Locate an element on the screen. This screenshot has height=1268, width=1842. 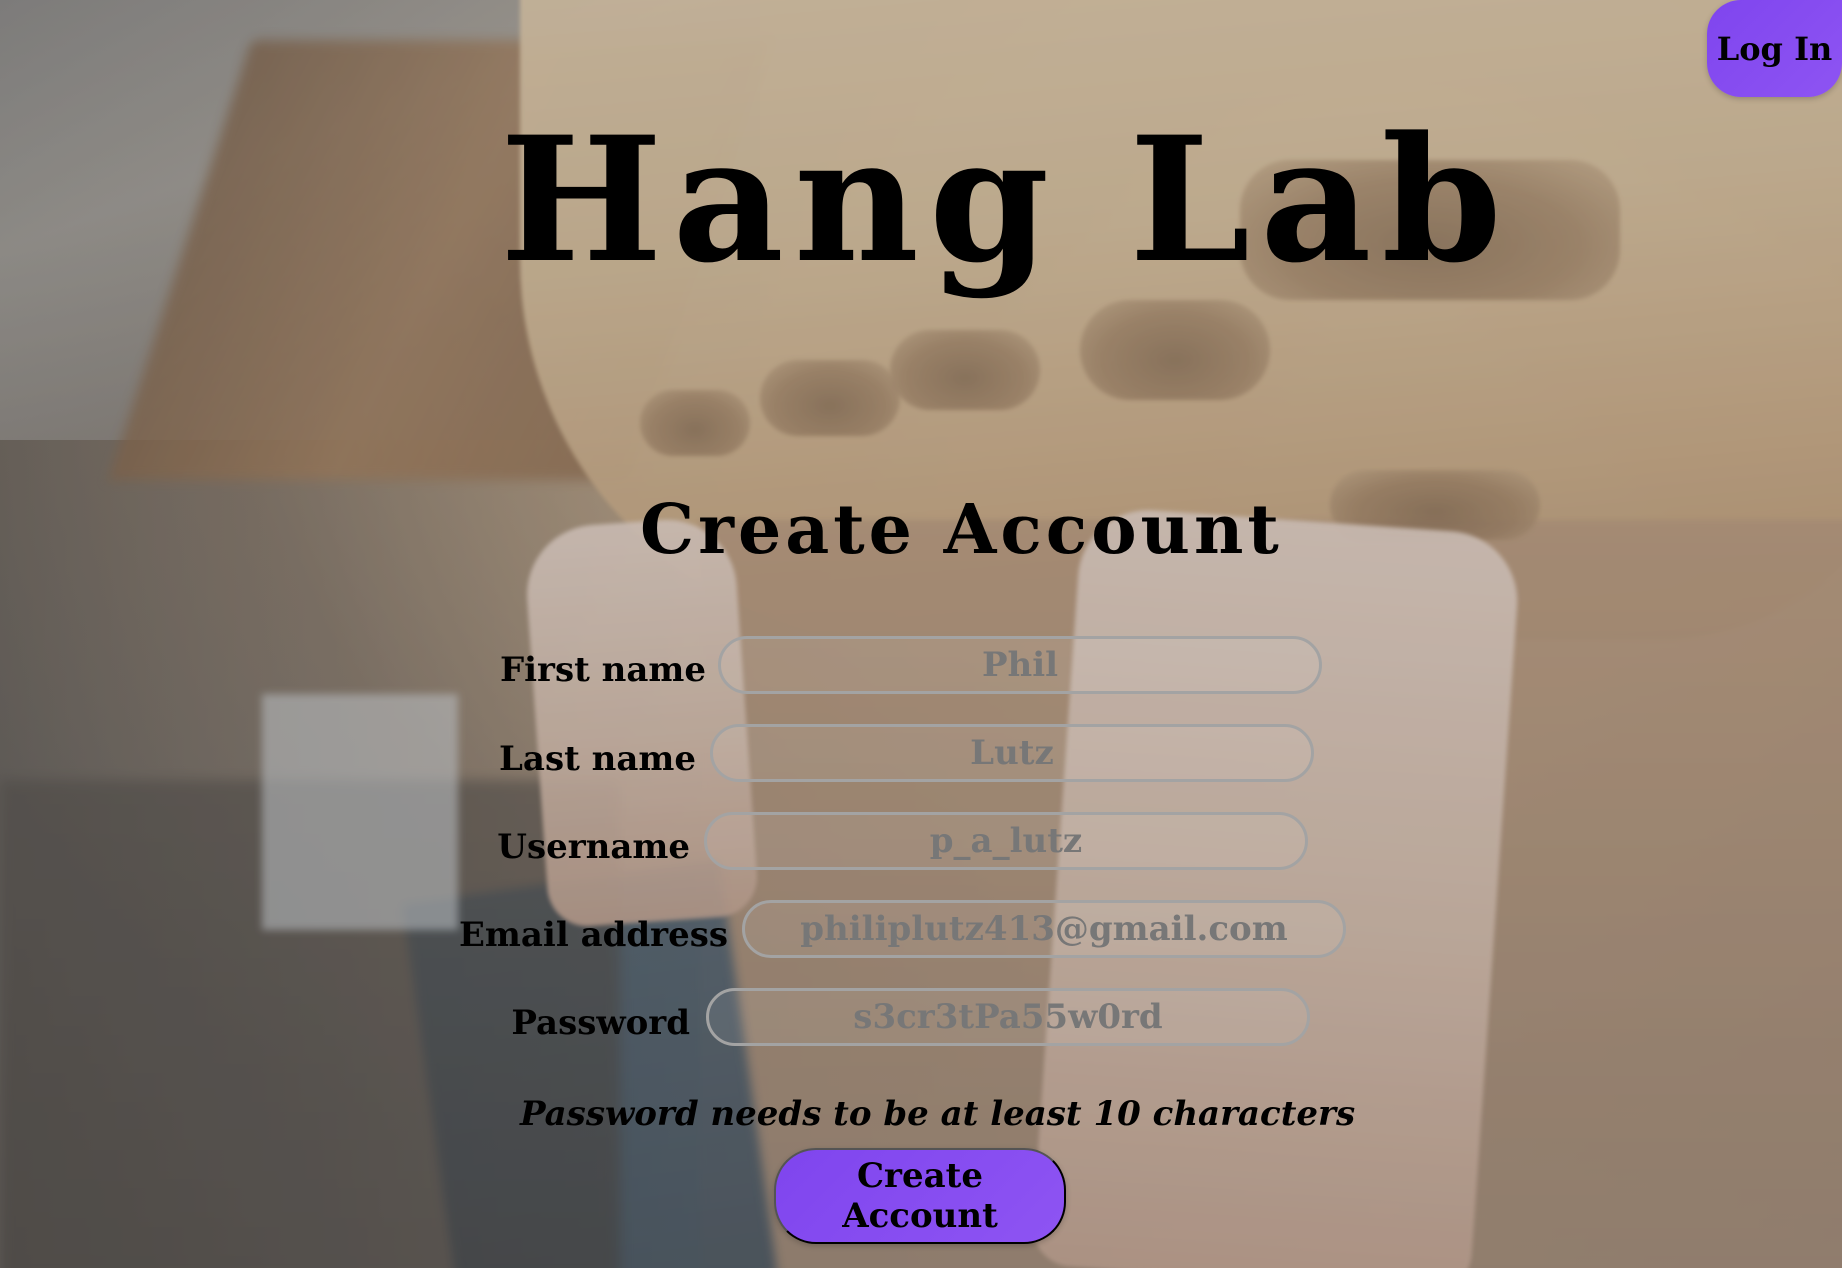
last-name-input is located at coordinates (1012, 753).